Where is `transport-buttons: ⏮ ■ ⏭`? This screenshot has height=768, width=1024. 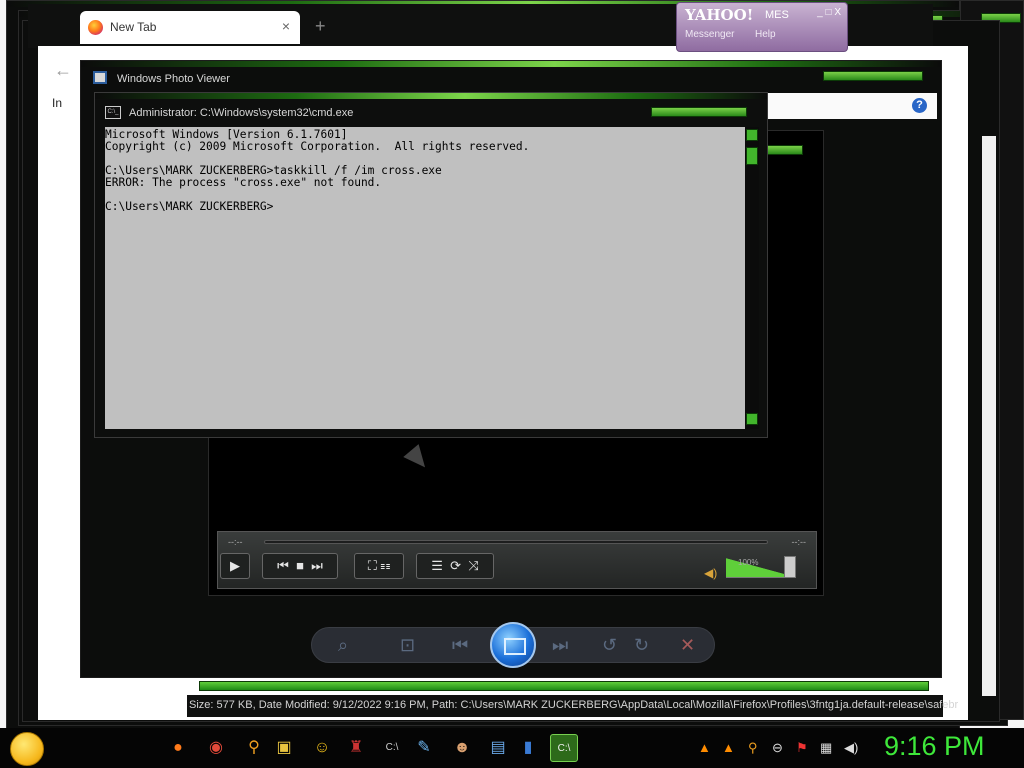 transport-buttons: ⏮ ■ ⏭ is located at coordinates (300, 566).